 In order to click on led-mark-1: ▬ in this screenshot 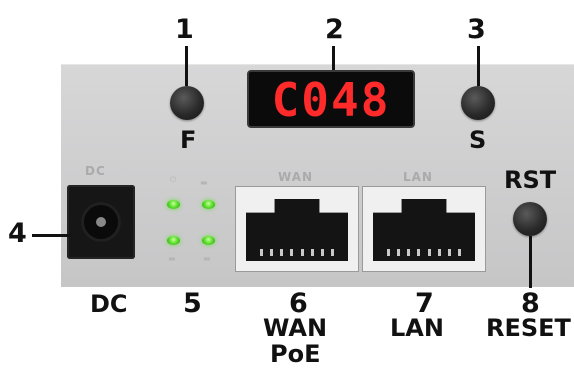, I will do `click(204, 182)`.